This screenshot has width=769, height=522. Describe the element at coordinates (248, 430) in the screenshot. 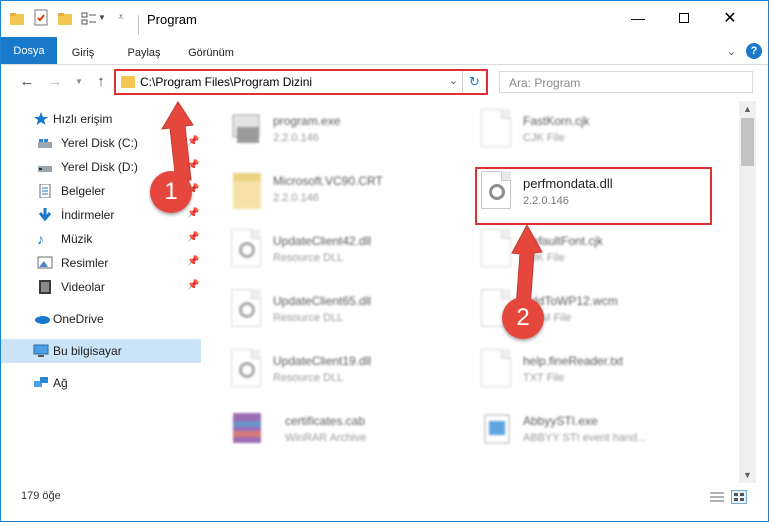

I see `archive-icon` at that location.